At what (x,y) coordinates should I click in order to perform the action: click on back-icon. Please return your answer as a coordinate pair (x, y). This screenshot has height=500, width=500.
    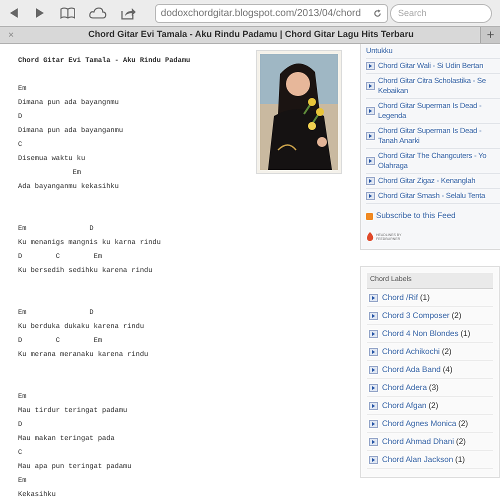
    Looking at the image, I should click on (14, 13).